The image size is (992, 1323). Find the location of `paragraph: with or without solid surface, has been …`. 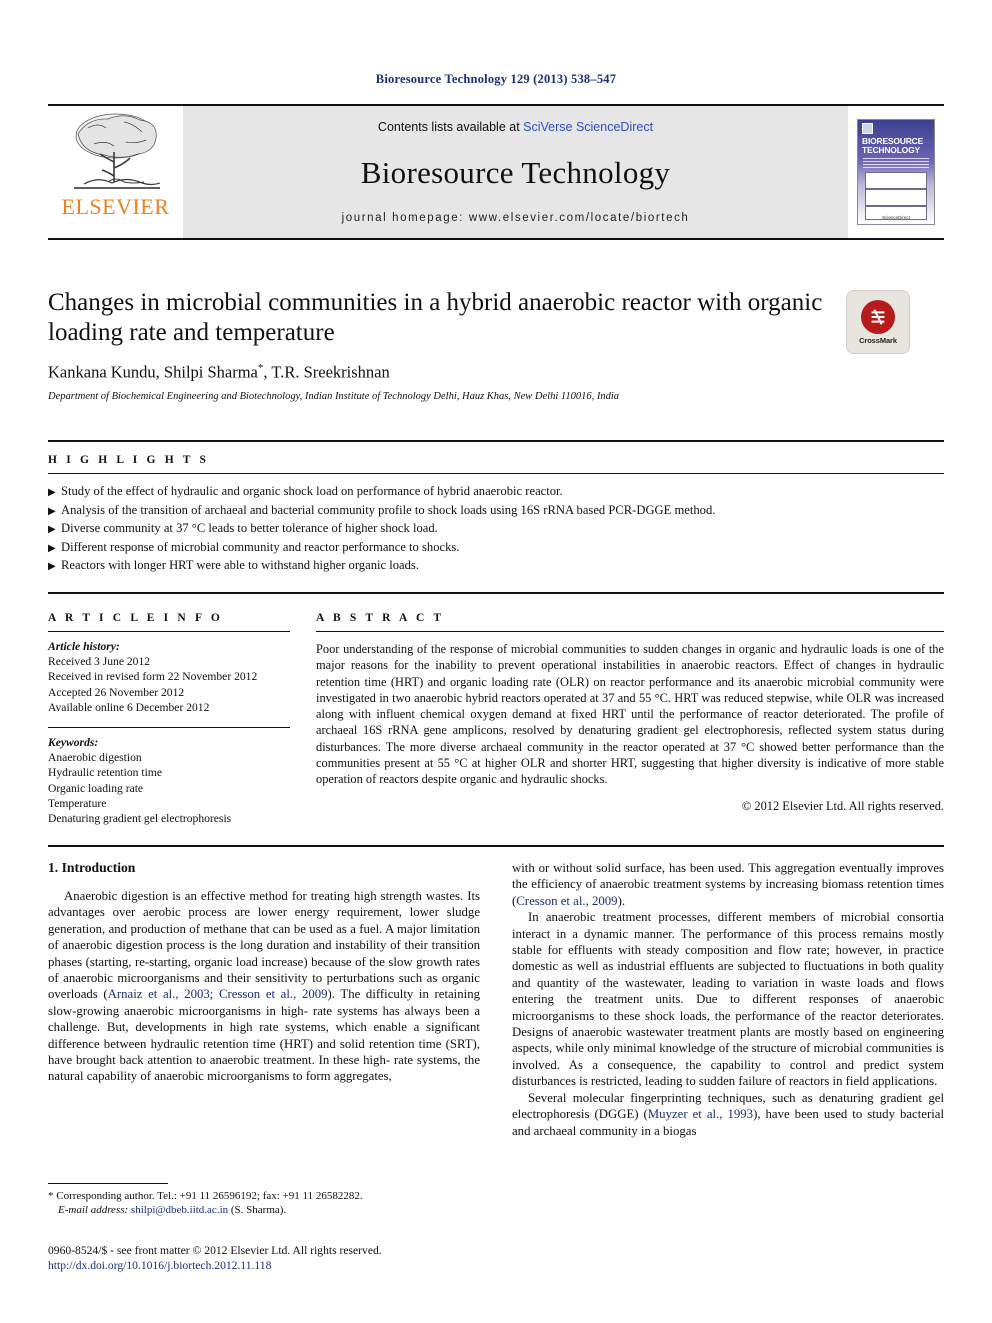

paragraph: with or without solid surface, has been … is located at coordinates (728, 884).